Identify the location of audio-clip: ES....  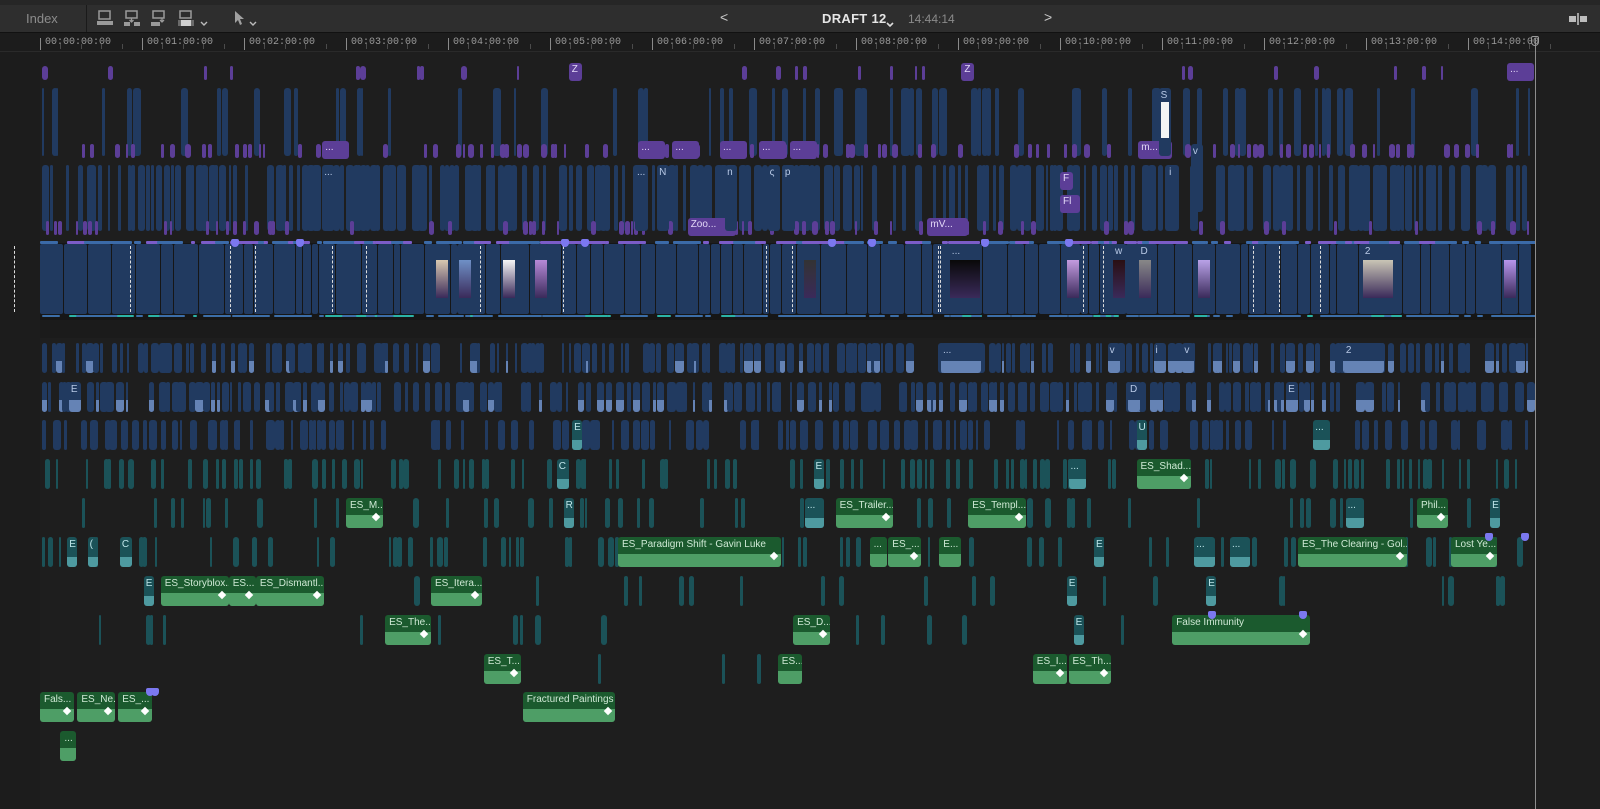
(789, 669).